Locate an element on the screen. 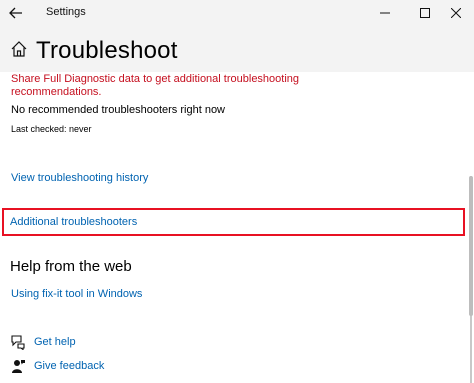 This screenshot has height=383, width=474. give-feedback-link: Give feedback is located at coordinates (69, 366).